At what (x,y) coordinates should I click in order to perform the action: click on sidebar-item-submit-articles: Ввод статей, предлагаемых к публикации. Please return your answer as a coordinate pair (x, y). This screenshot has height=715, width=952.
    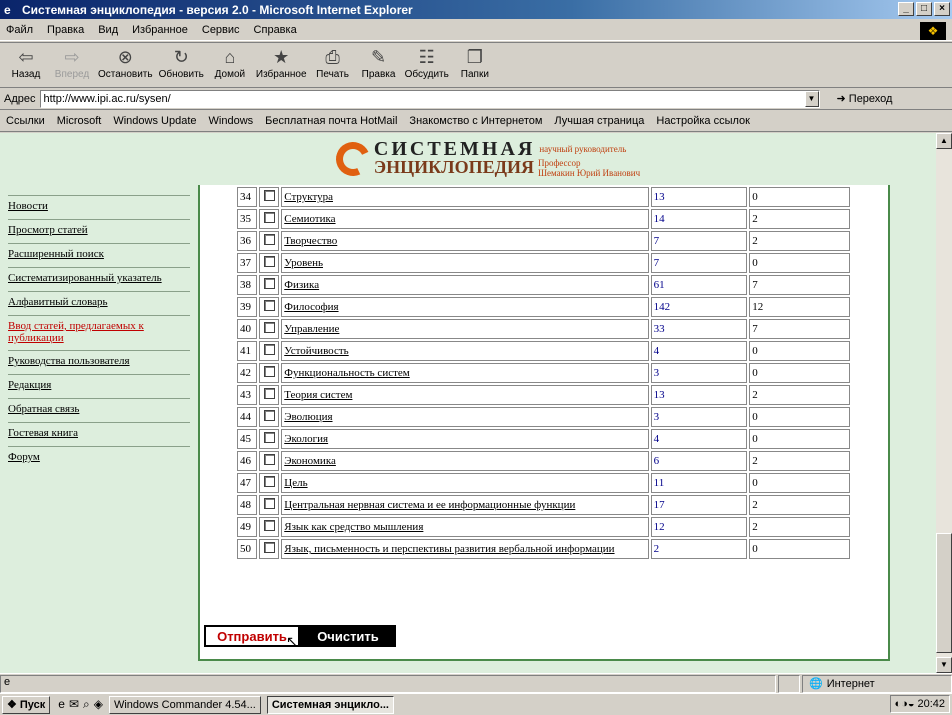
    Looking at the image, I should click on (99, 332).